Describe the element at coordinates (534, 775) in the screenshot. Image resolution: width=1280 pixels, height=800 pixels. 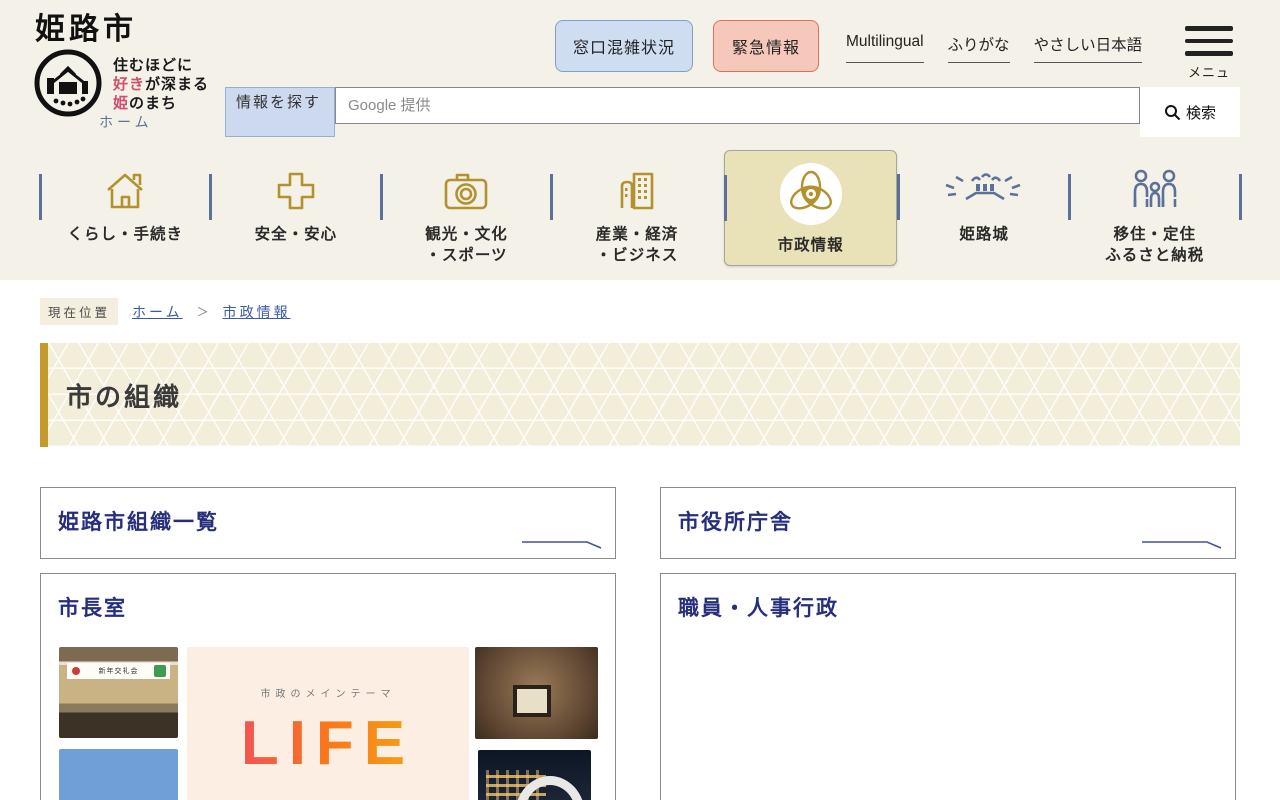
I see `night-event-photo` at that location.